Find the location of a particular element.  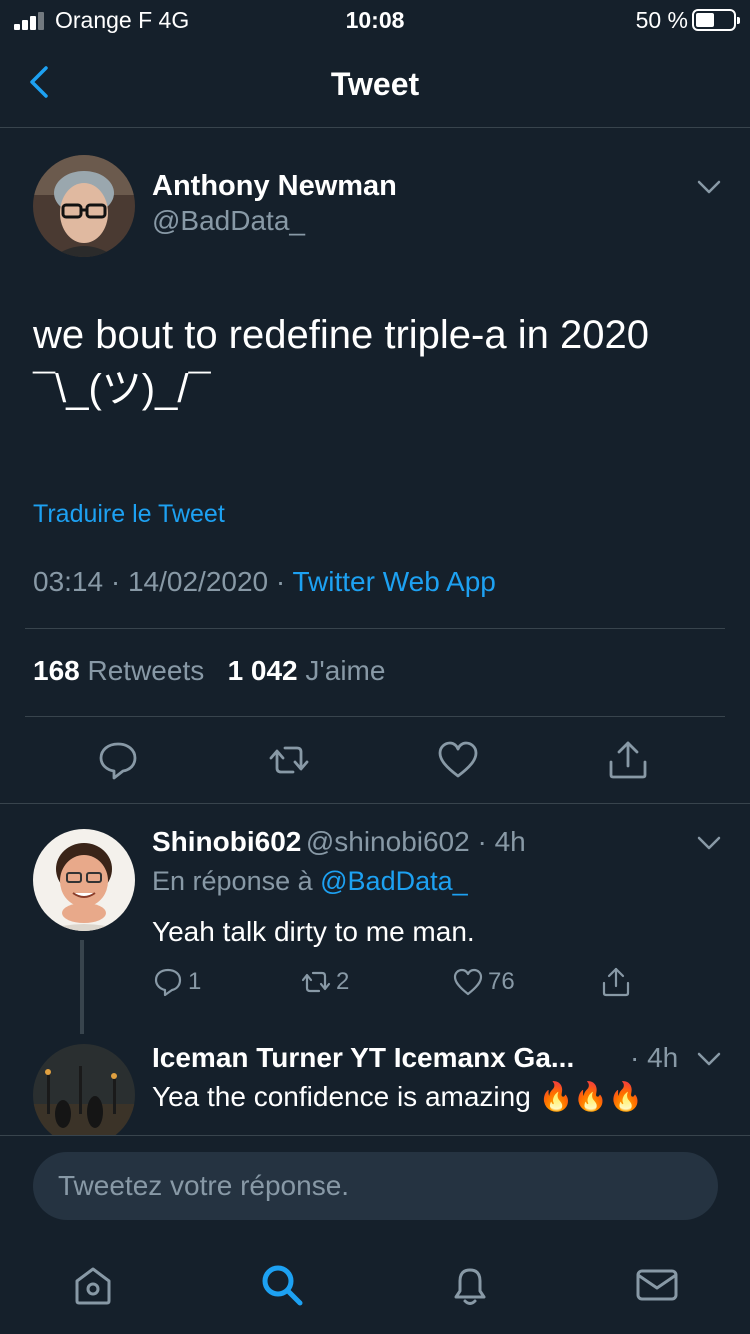

retweet-count: 2 is located at coordinates (343, 981).